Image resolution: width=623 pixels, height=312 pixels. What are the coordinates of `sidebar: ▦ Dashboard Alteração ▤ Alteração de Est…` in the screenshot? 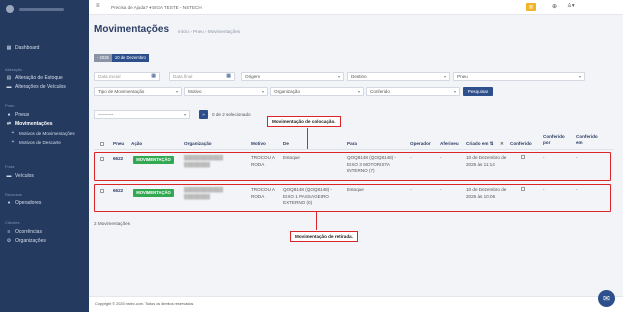 It's located at (44, 156).